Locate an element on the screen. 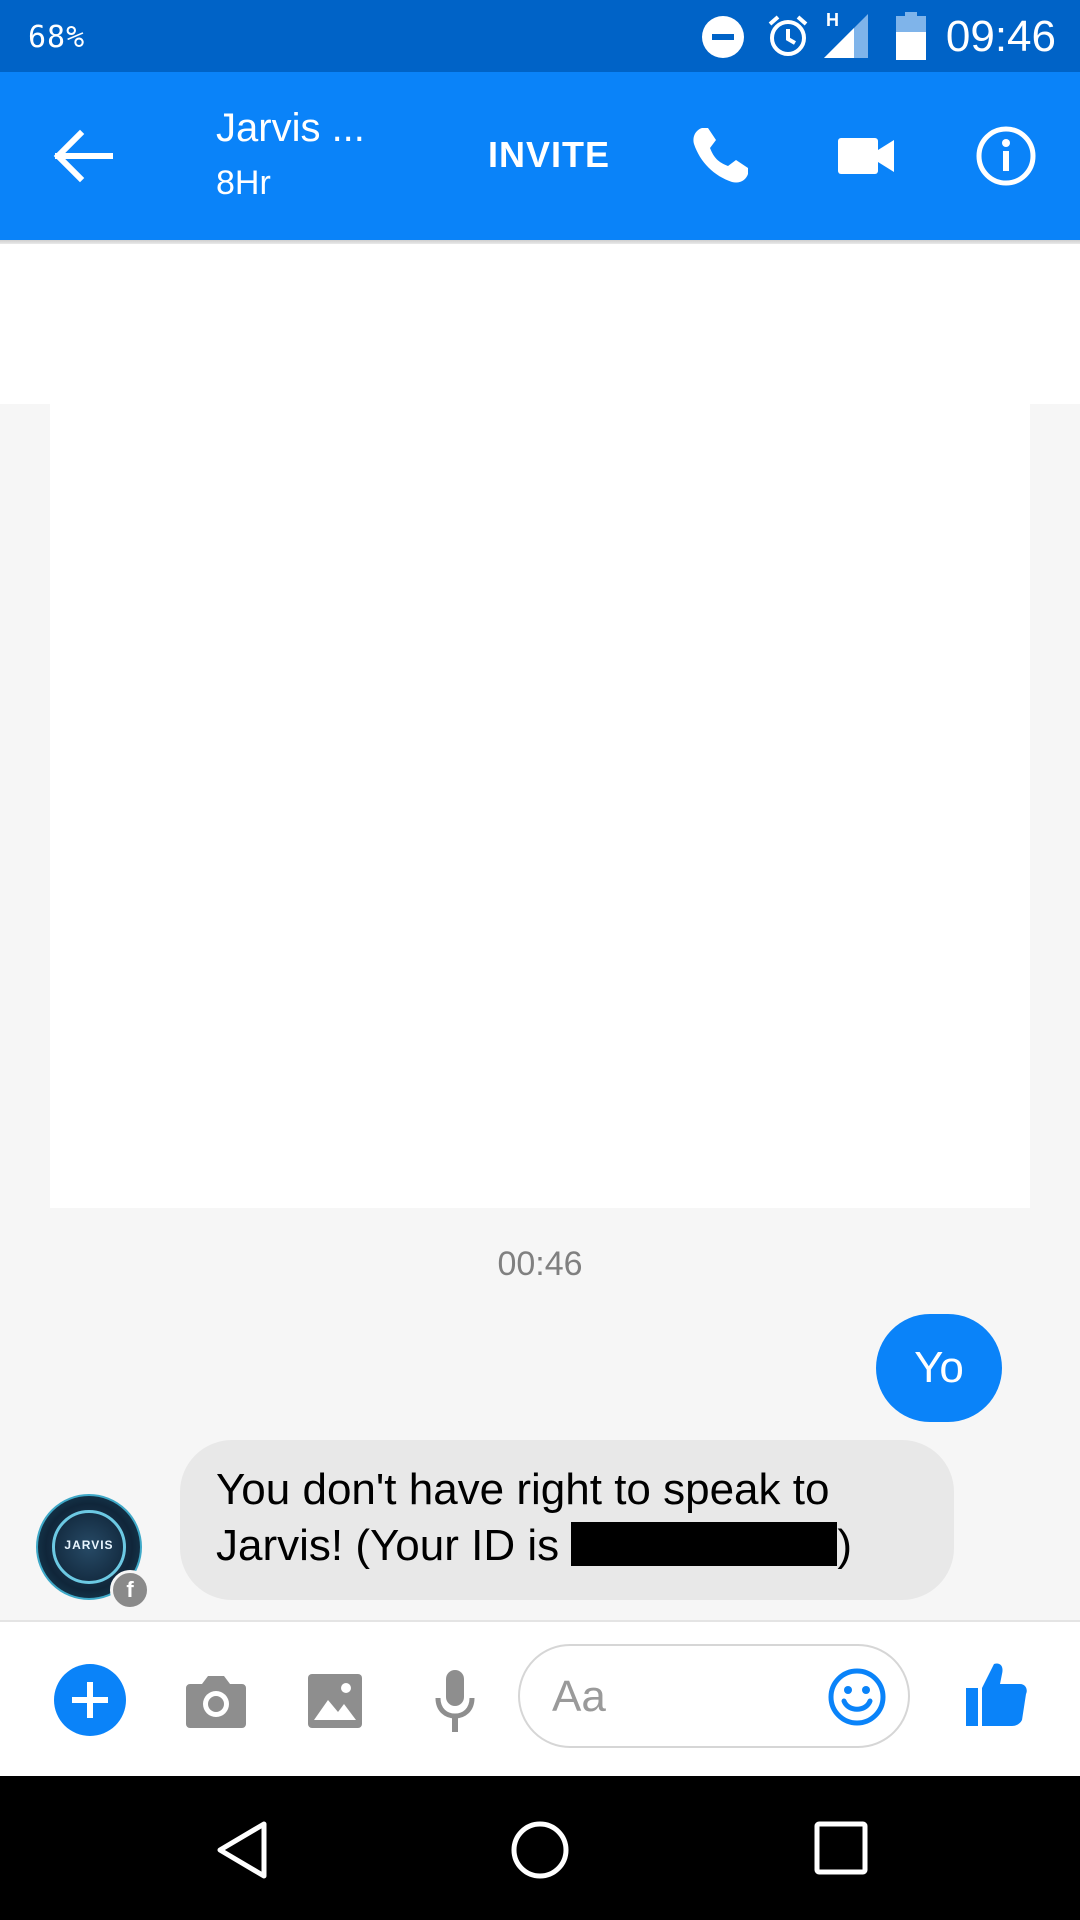 This screenshot has width=1080, height=1920. back-triangle-icon is located at coordinates (242, 1850).